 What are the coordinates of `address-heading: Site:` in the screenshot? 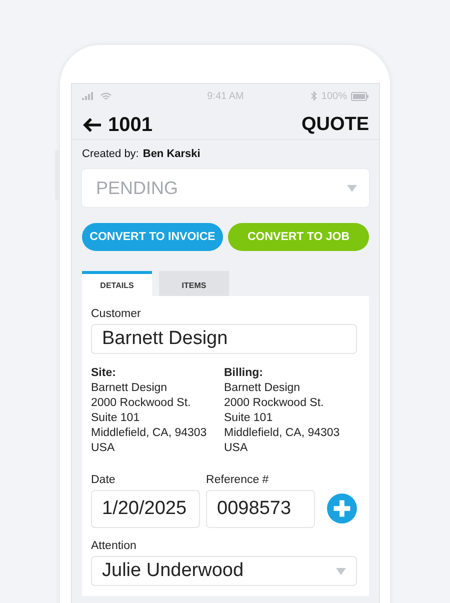 It's located at (104, 373).